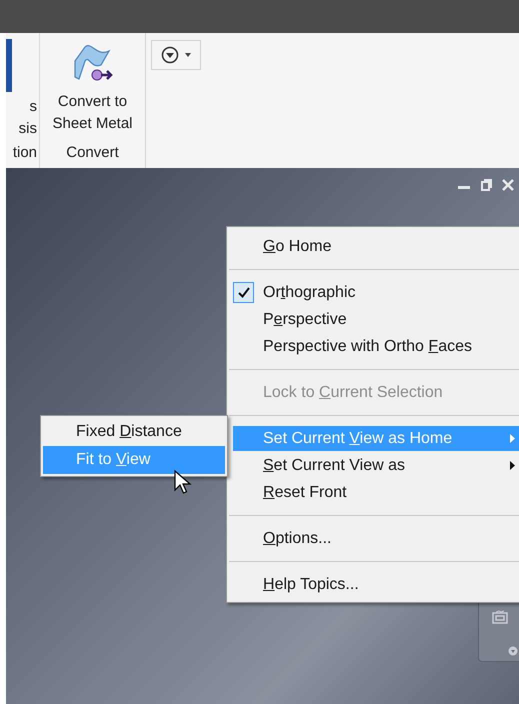  What do you see at coordinates (513, 651) in the screenshot?
I see `expand-icon` at bounding box center [513, 651].